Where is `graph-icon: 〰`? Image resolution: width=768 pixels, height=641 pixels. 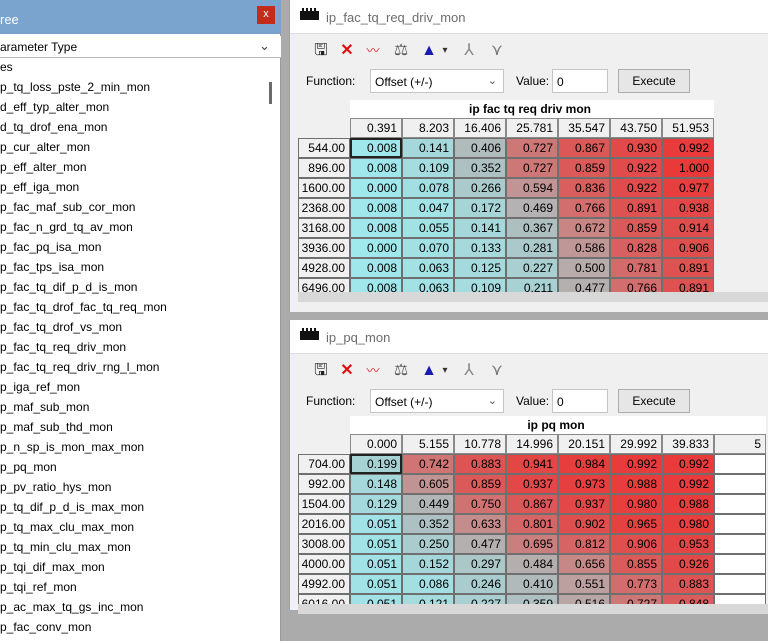
graph-icon: 〰 is located at coordinates (373, 51).